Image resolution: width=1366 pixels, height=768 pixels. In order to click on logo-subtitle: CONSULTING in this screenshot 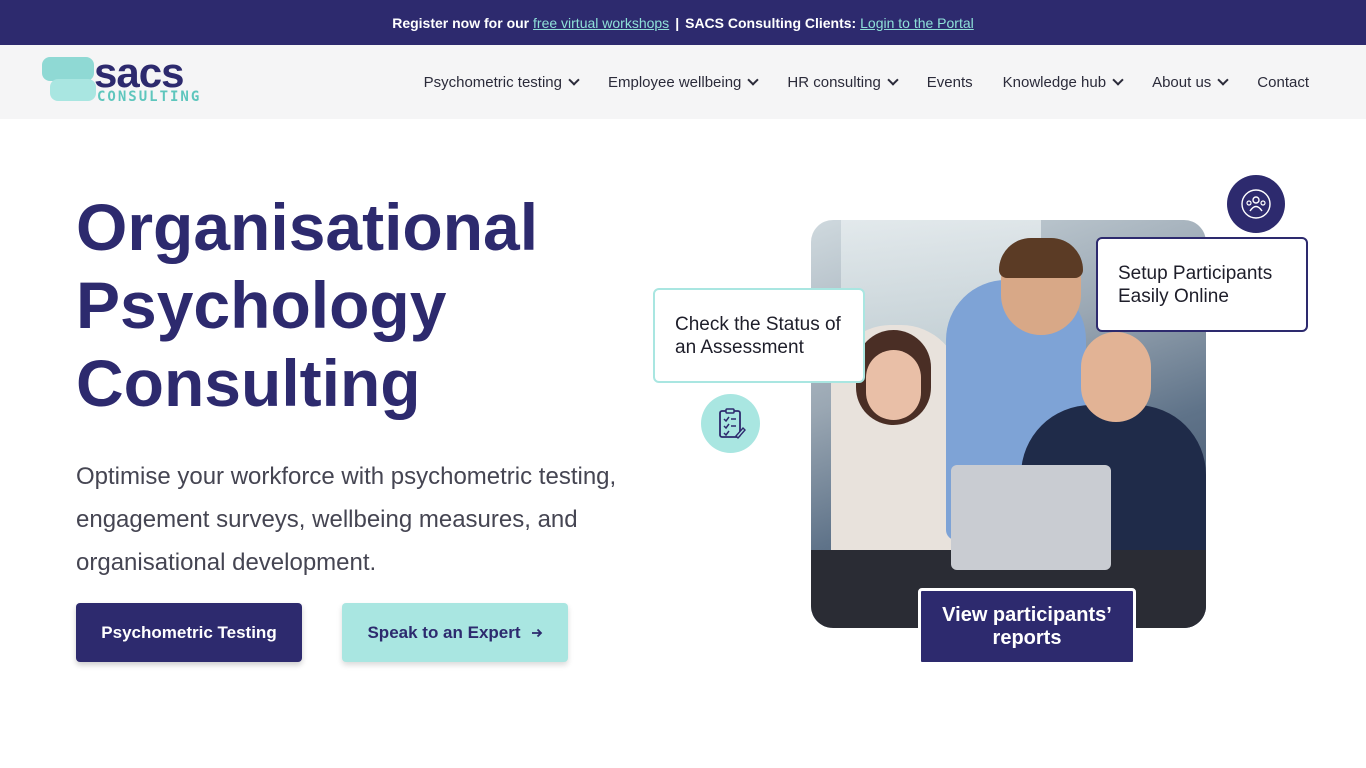, I will do `click(149, 97)`.